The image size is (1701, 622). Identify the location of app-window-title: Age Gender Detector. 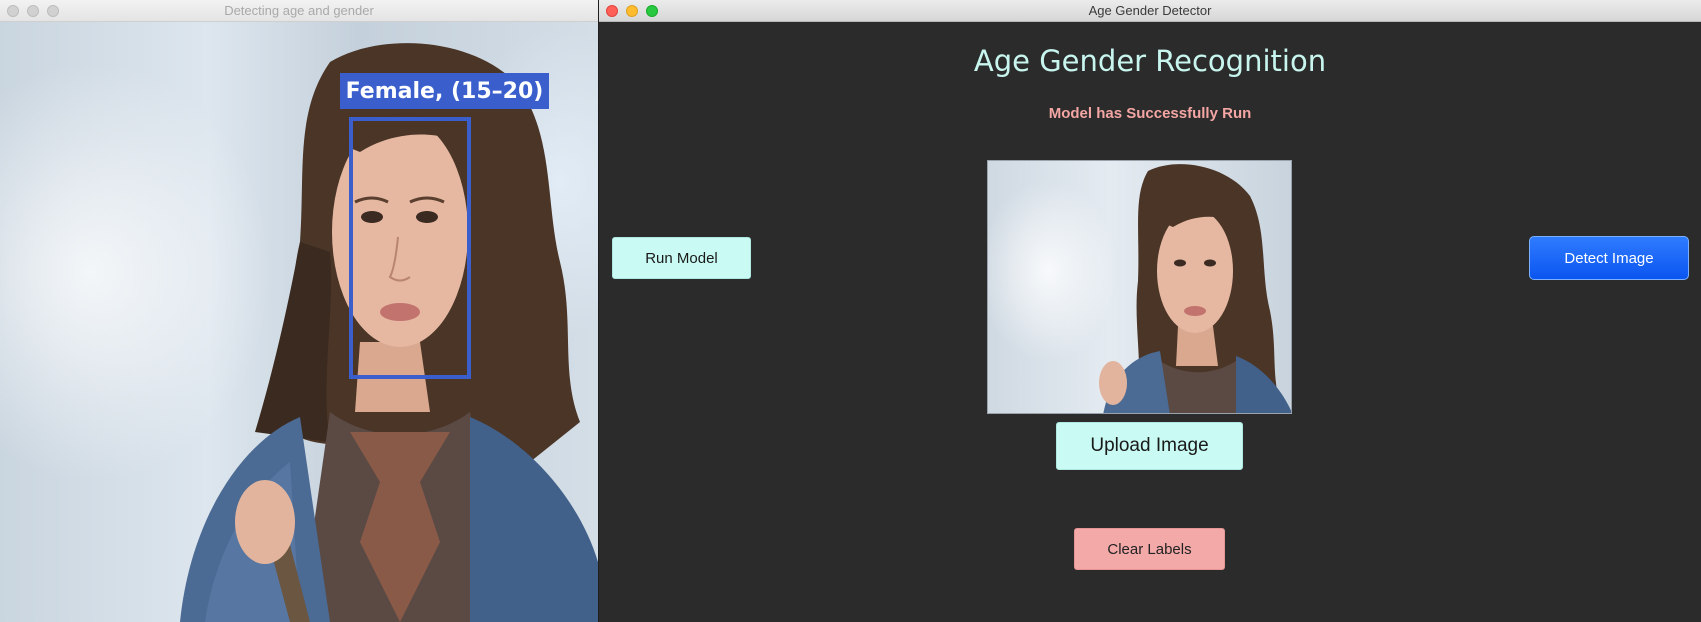
(1150, 10).